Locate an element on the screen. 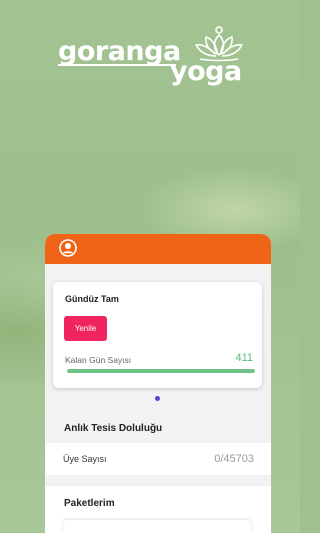 Image resolution: width=320 pixels, height=533 pixels. package-card is located at coordinates (157, 526).